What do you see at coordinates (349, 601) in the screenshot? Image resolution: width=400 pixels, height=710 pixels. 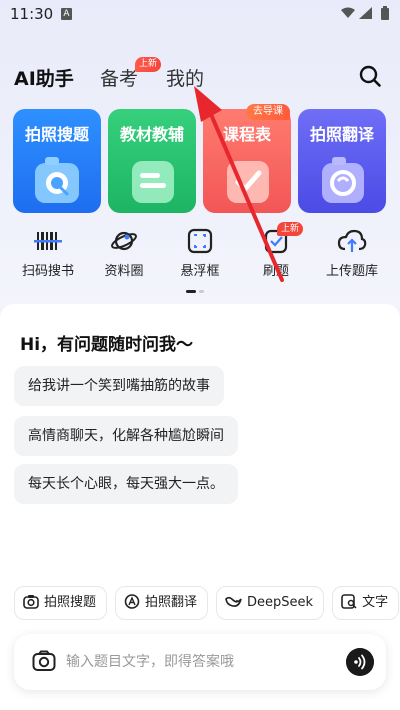 I see `document-search-icon` at bounding box center [349, 601].